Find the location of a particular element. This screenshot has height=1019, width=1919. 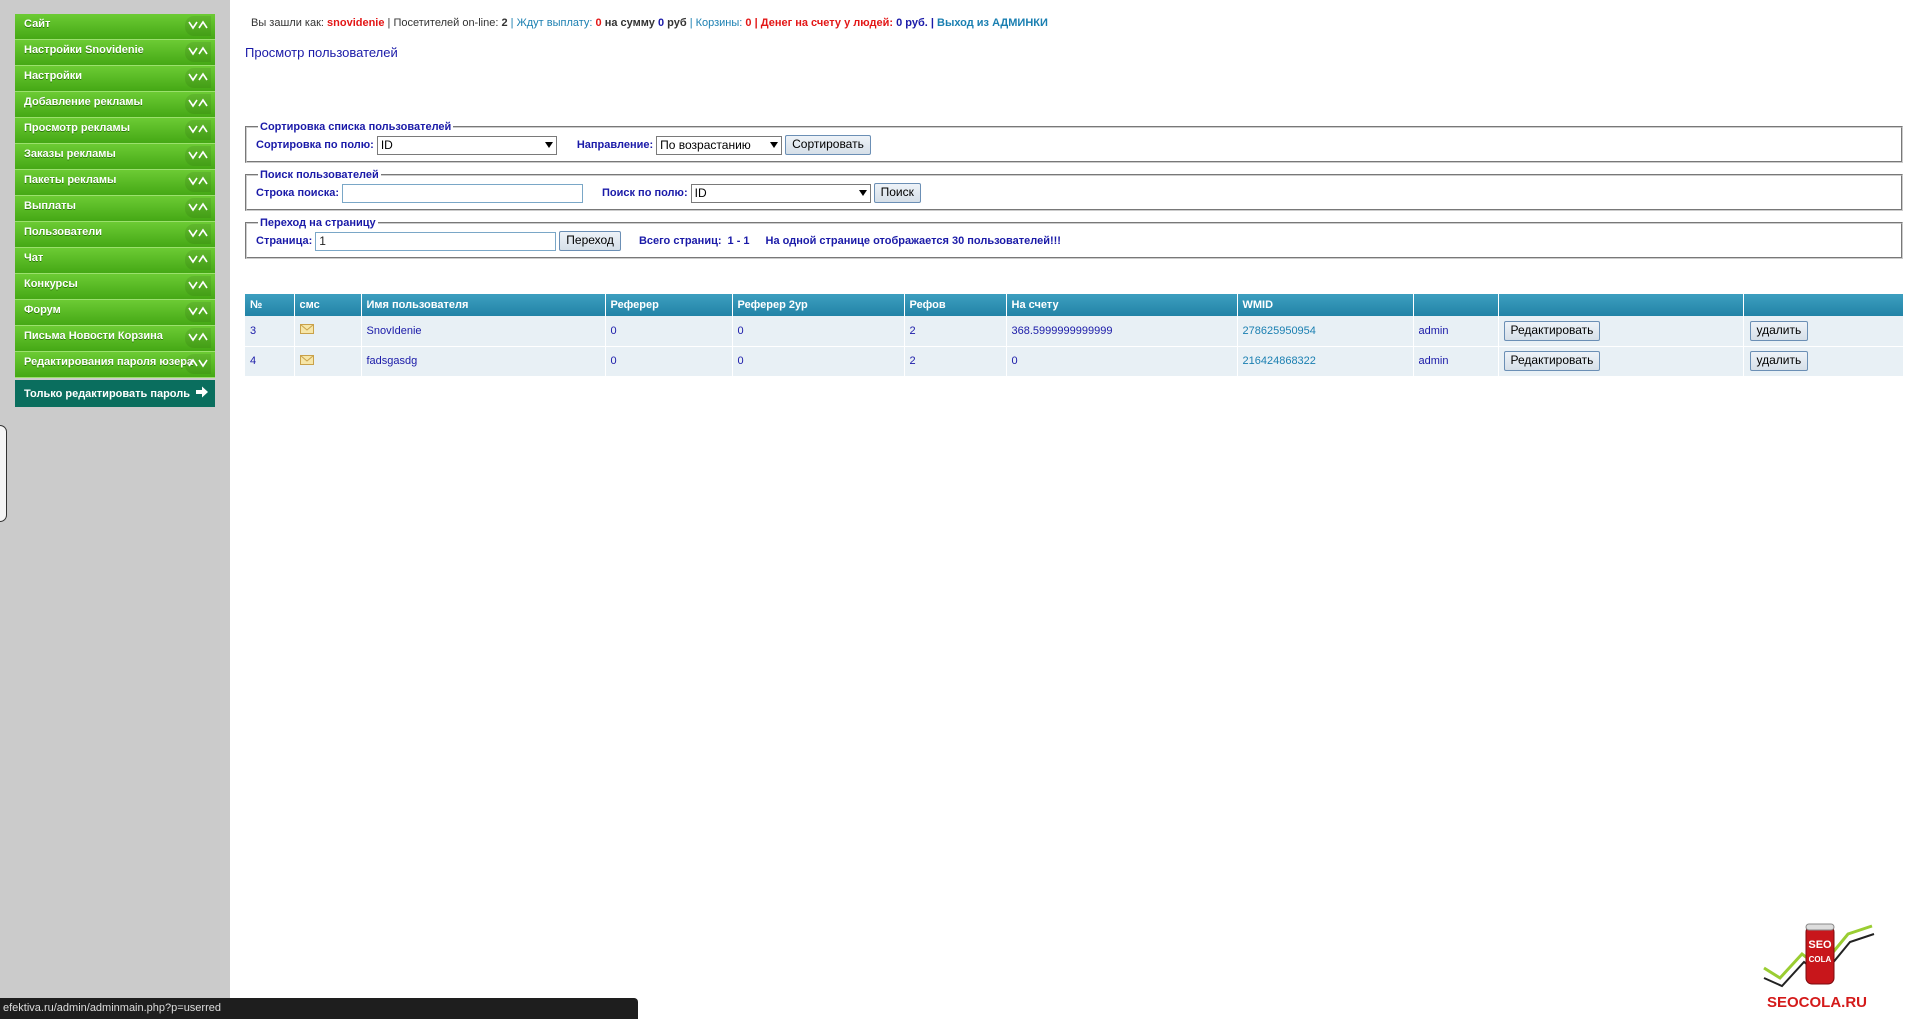

search-input is located at coordinates (462, 193).